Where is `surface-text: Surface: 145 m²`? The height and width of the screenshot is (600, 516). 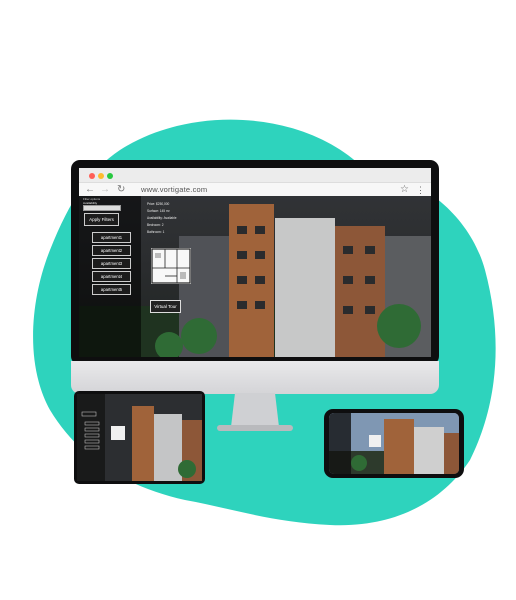 surface-text: Surface: 145 m² is located at coordinates (158, 211).